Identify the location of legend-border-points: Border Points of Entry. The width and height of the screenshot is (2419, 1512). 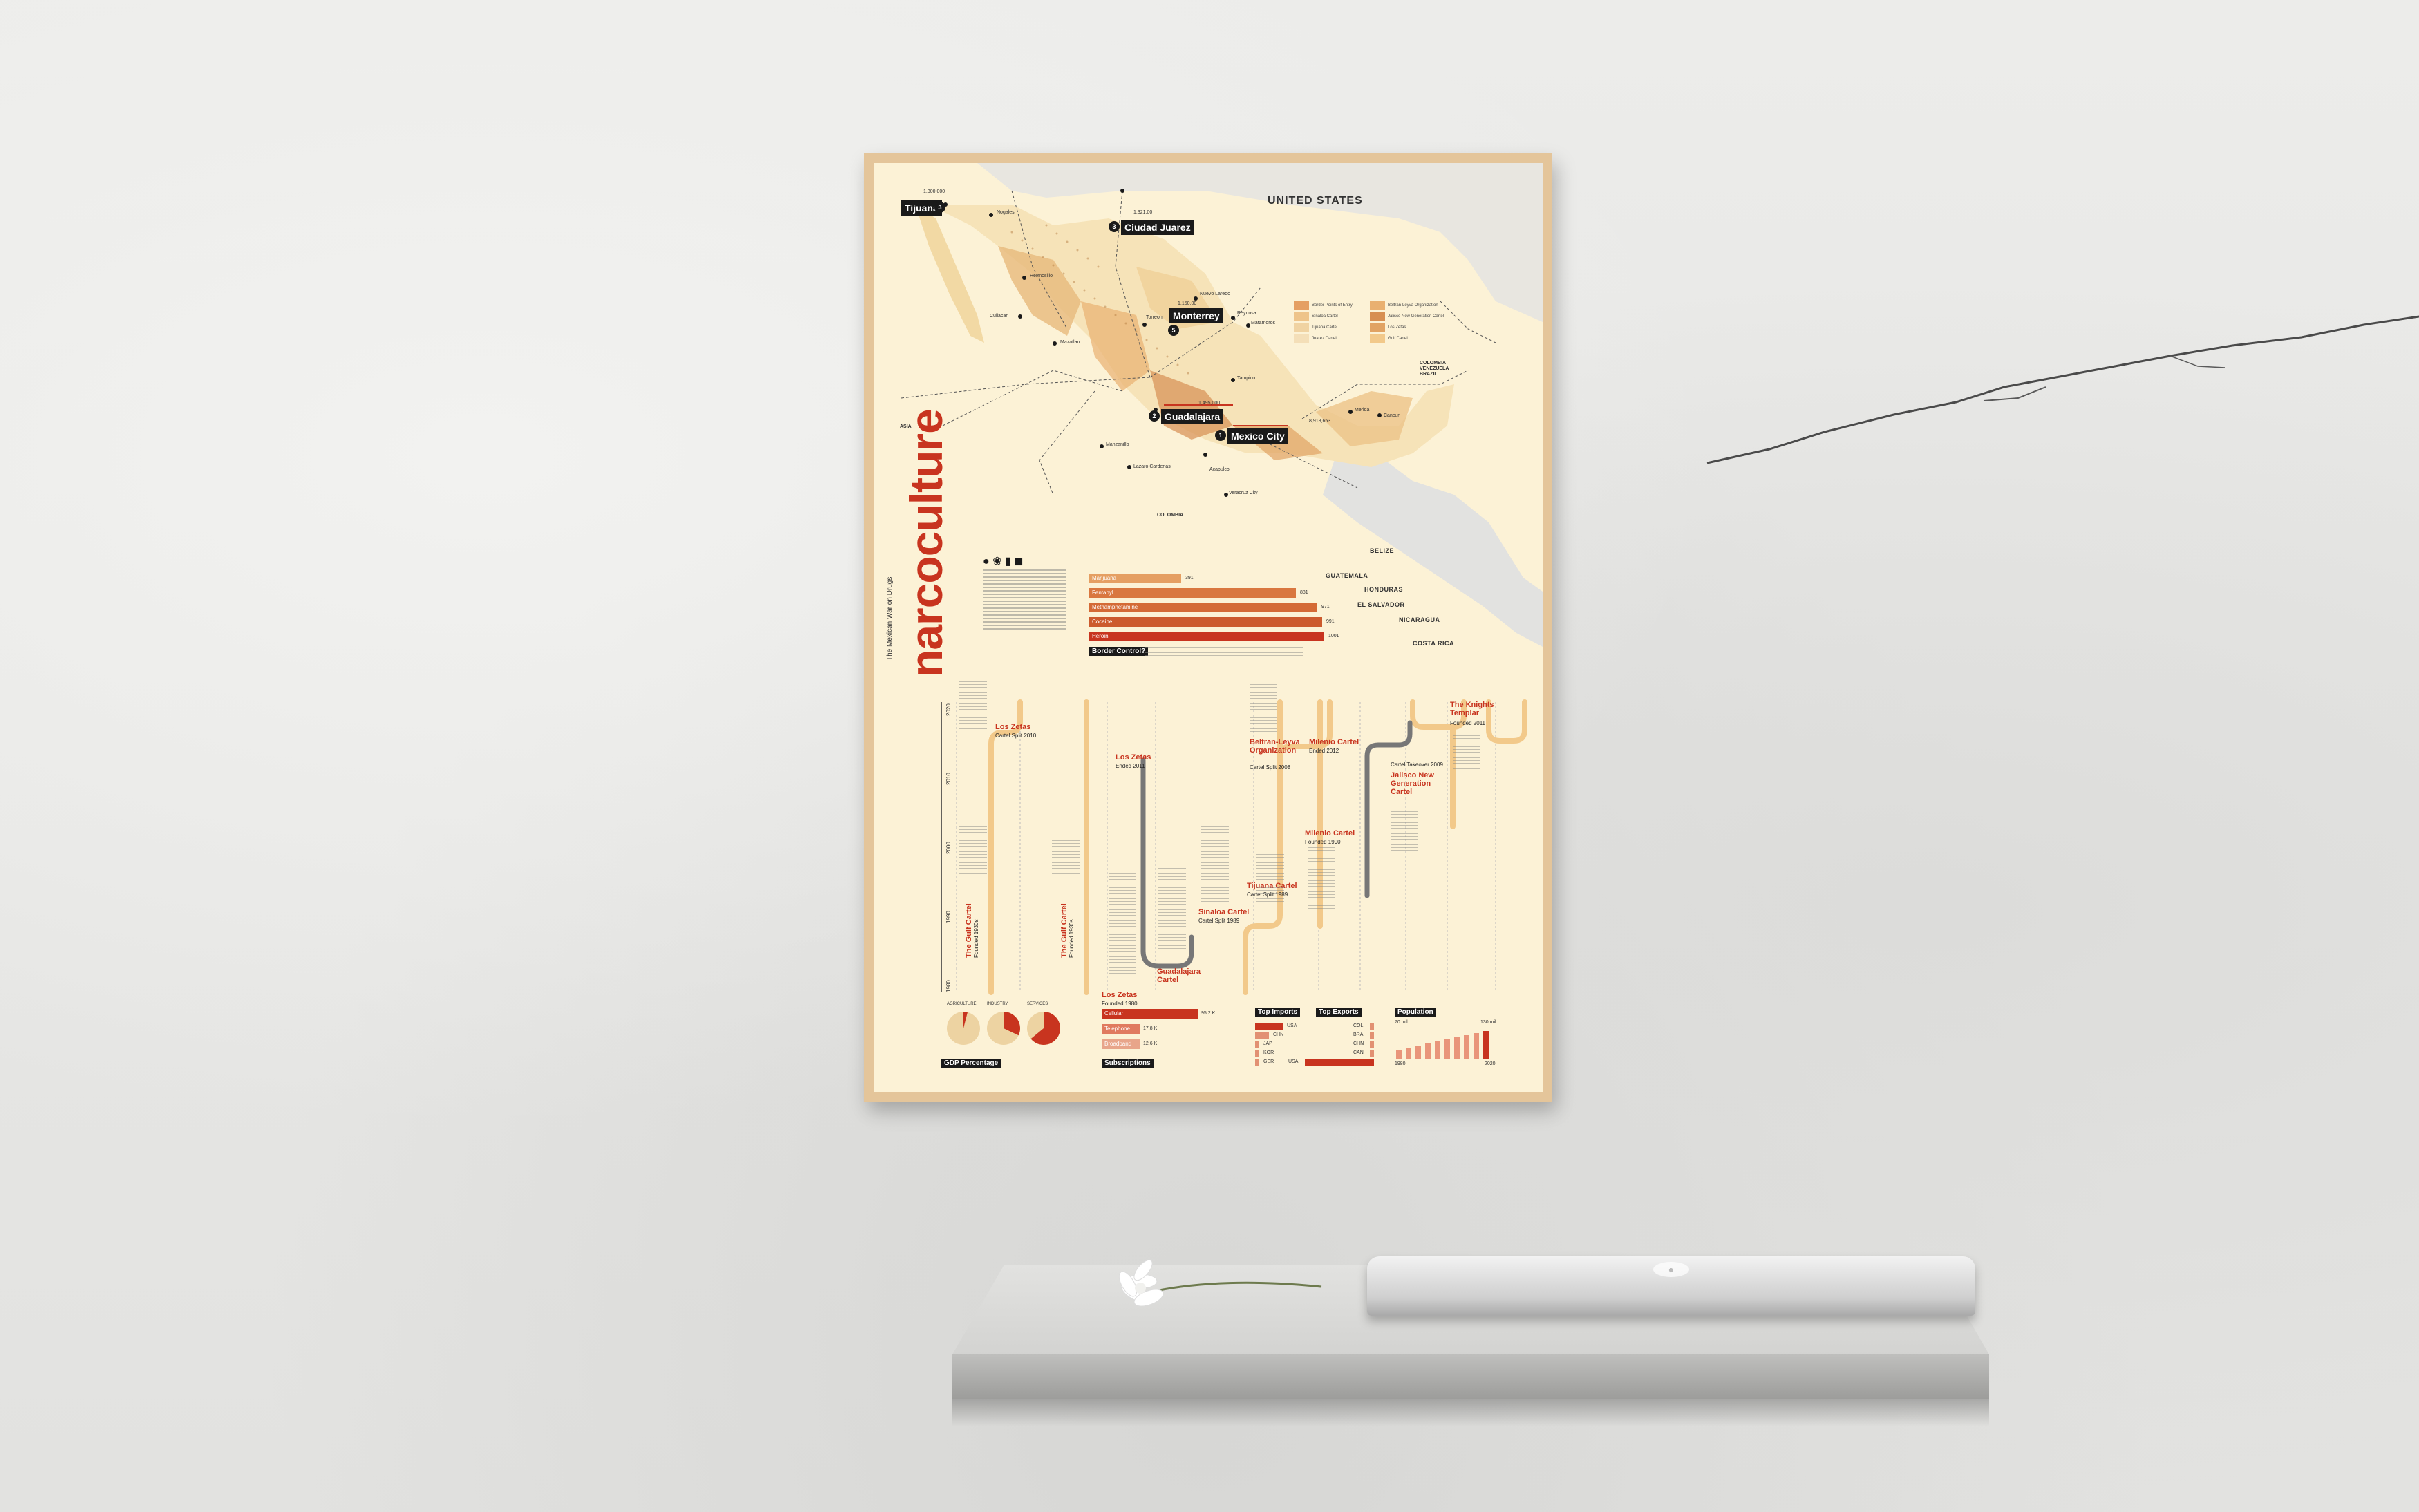
(1332, 305).